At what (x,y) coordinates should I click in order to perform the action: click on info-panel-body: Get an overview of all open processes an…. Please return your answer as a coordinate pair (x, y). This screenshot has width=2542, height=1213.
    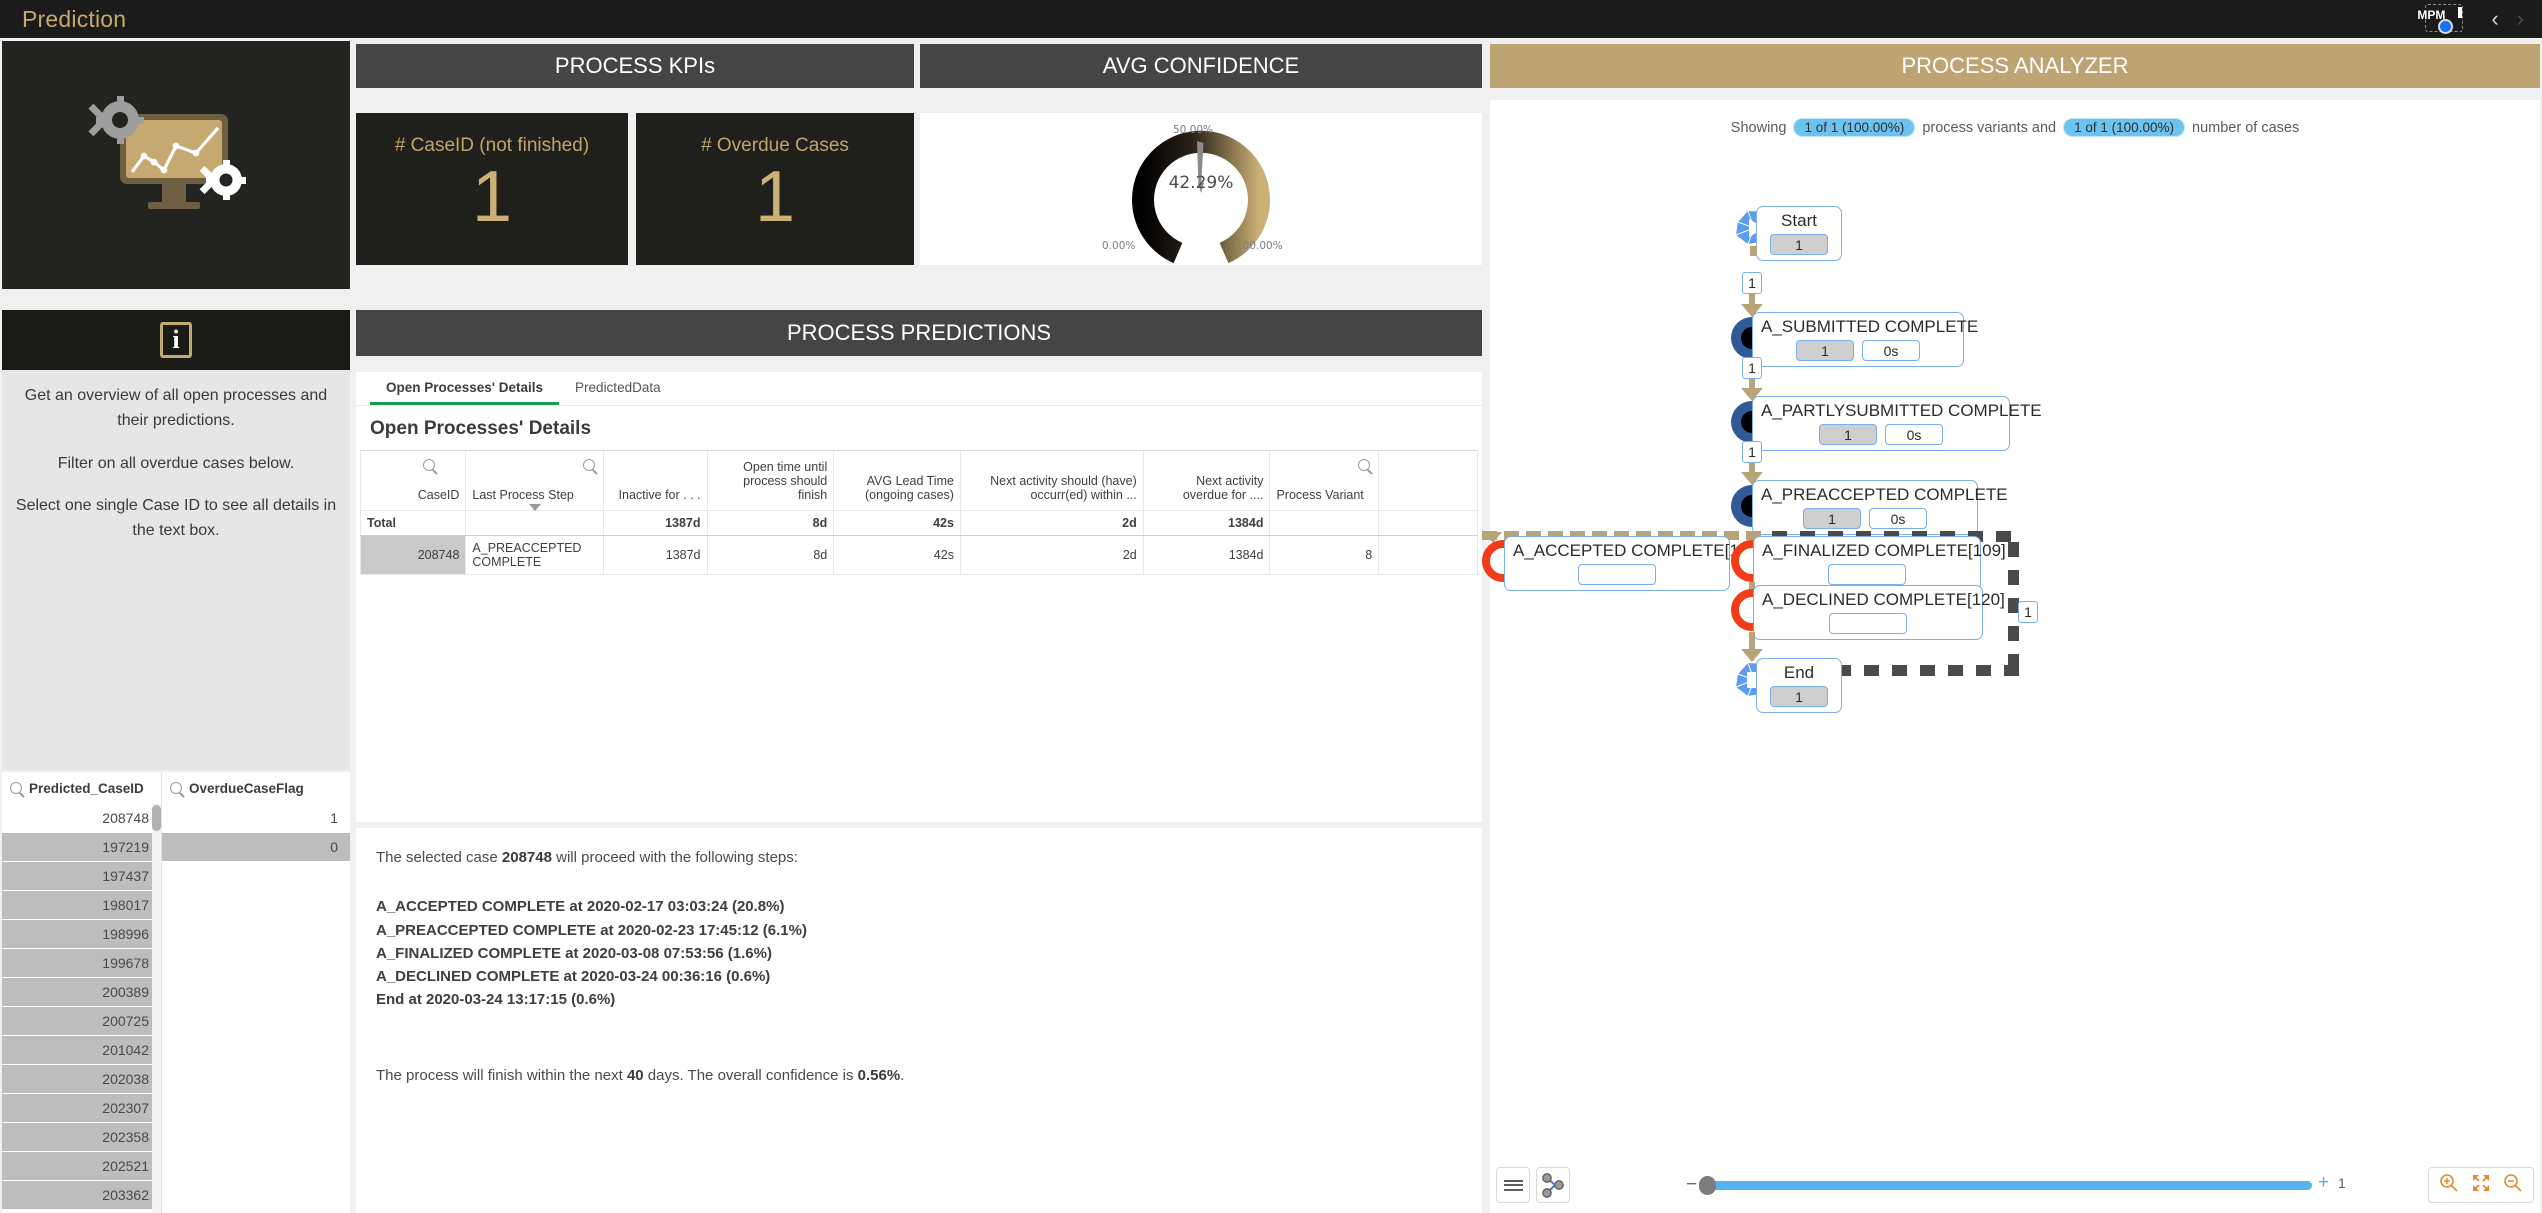
    Looking at the image, I should click on (176, 570).